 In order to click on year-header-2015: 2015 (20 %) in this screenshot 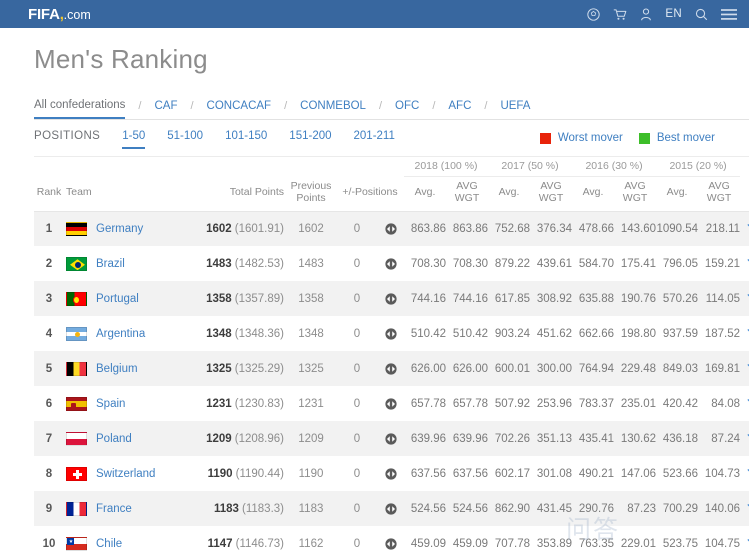, I will do `click(698, 167)`.